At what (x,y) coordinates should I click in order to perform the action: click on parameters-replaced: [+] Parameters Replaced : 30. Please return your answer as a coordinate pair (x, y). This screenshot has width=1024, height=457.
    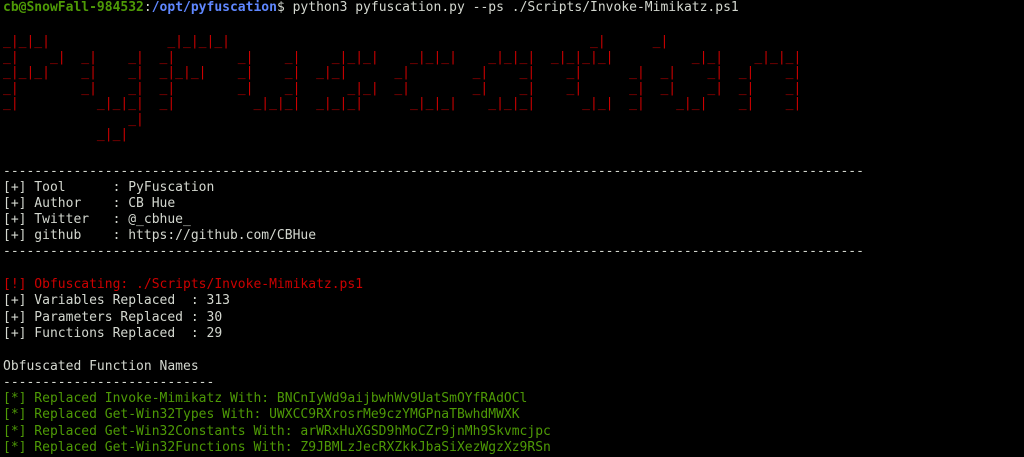
    Looking at the image, I should click on (113, 317).